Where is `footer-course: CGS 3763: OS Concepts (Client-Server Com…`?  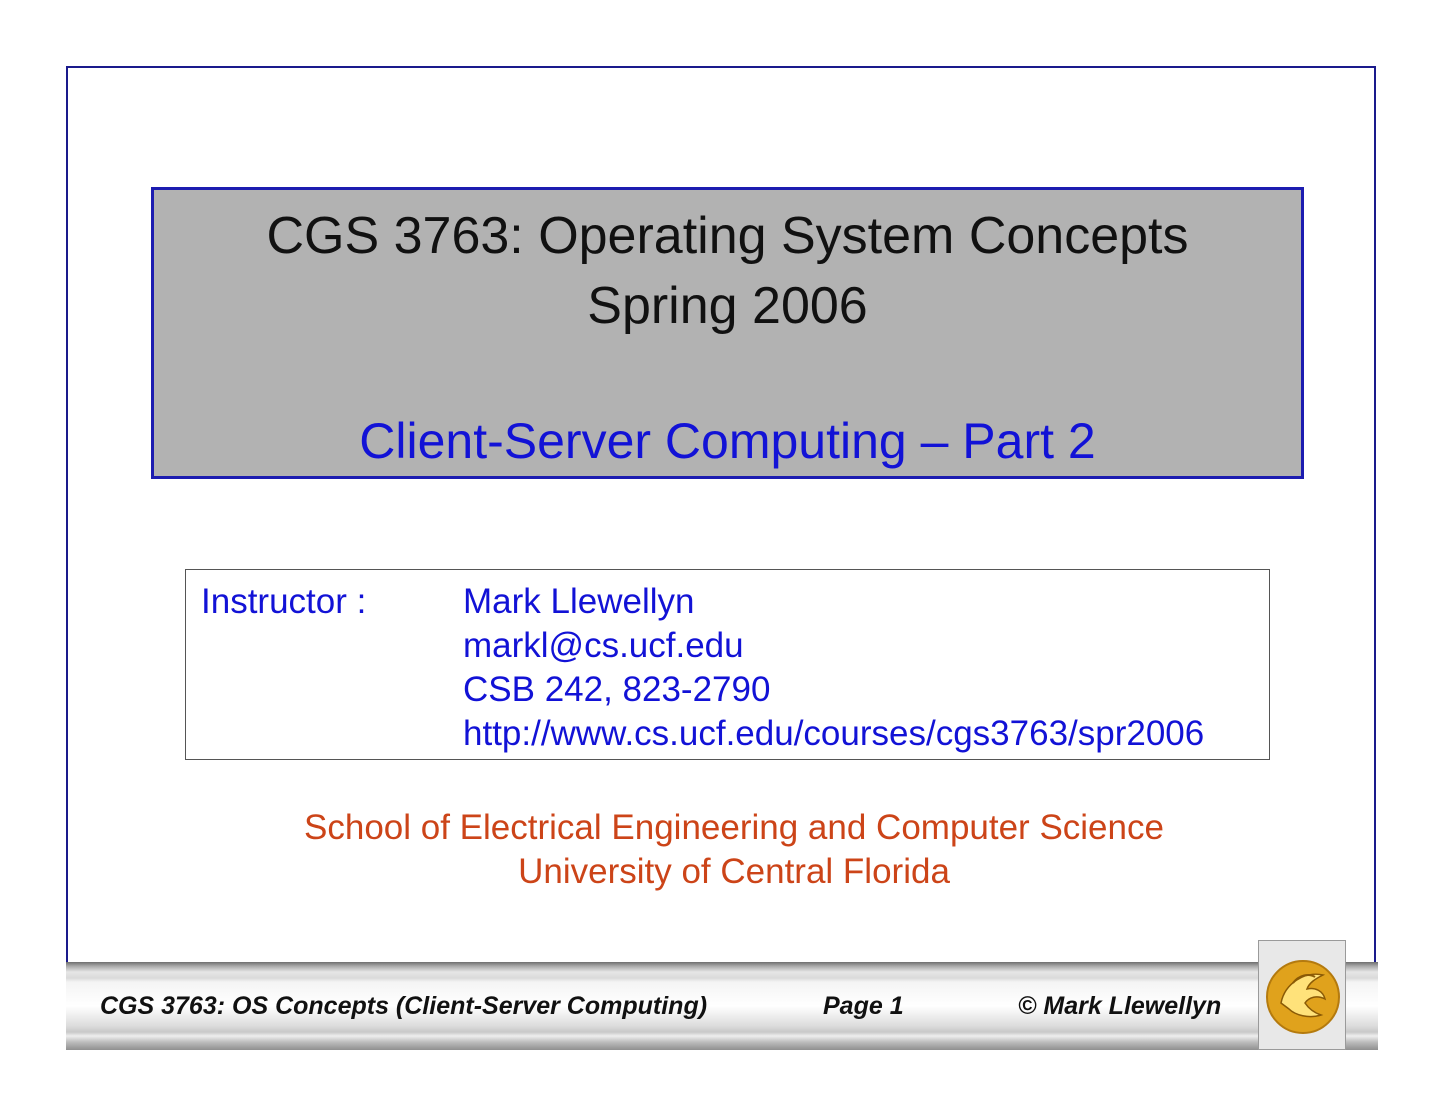
footer-course: CGS 3763: OS Concepts (Client-Server Com… is located at coordinates (404, 1006).